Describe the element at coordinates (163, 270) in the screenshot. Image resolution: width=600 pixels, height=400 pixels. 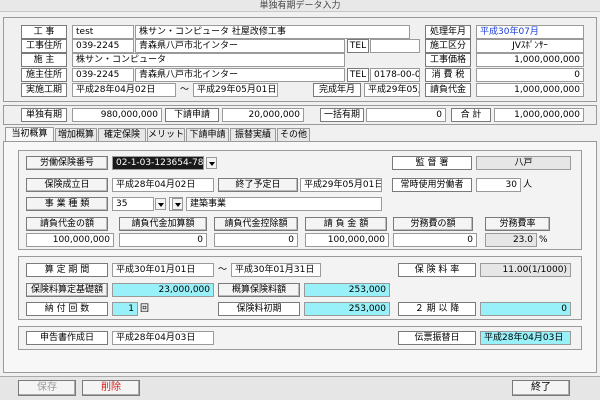
I see `calc-period-start-field: 平成30年01月01日` at that location.